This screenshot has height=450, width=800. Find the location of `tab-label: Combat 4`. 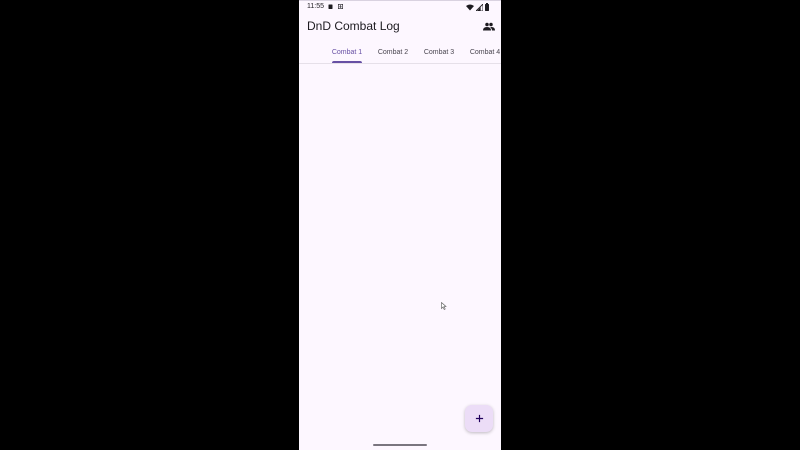

tab-label: Combat 4 is located at coordinates (485, 52).